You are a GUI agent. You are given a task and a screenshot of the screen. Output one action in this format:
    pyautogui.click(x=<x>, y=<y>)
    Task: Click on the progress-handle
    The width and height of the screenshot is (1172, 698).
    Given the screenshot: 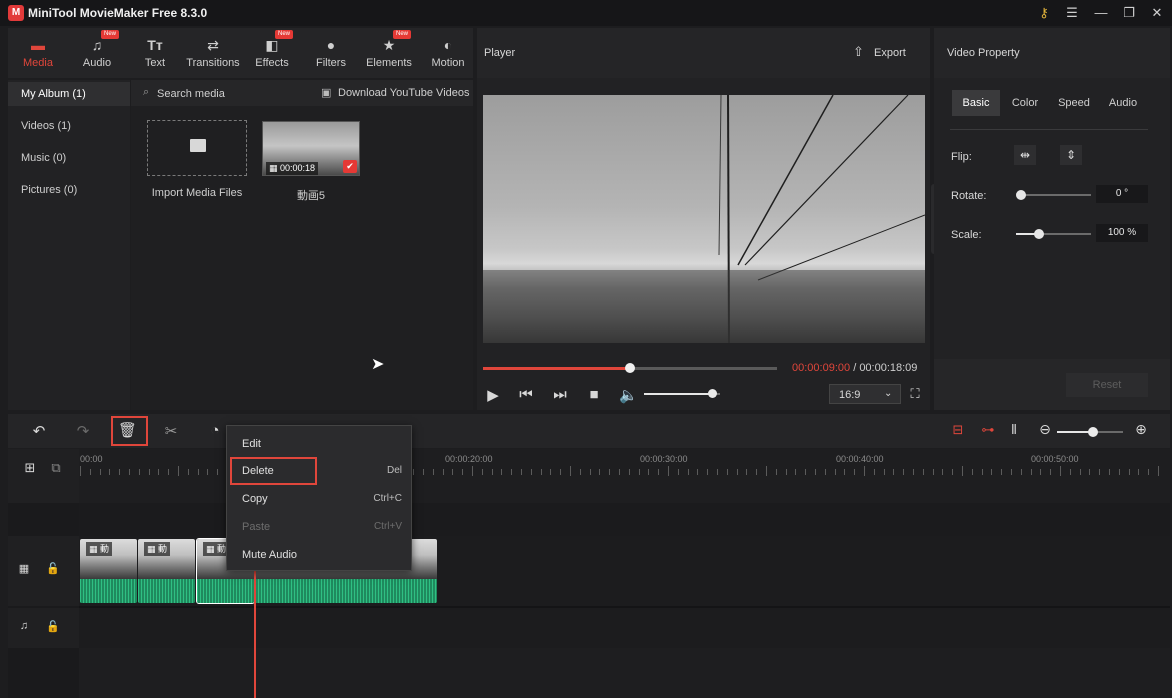 What is the action you would take?
    pyautogui.click(x=630, y=368)
    